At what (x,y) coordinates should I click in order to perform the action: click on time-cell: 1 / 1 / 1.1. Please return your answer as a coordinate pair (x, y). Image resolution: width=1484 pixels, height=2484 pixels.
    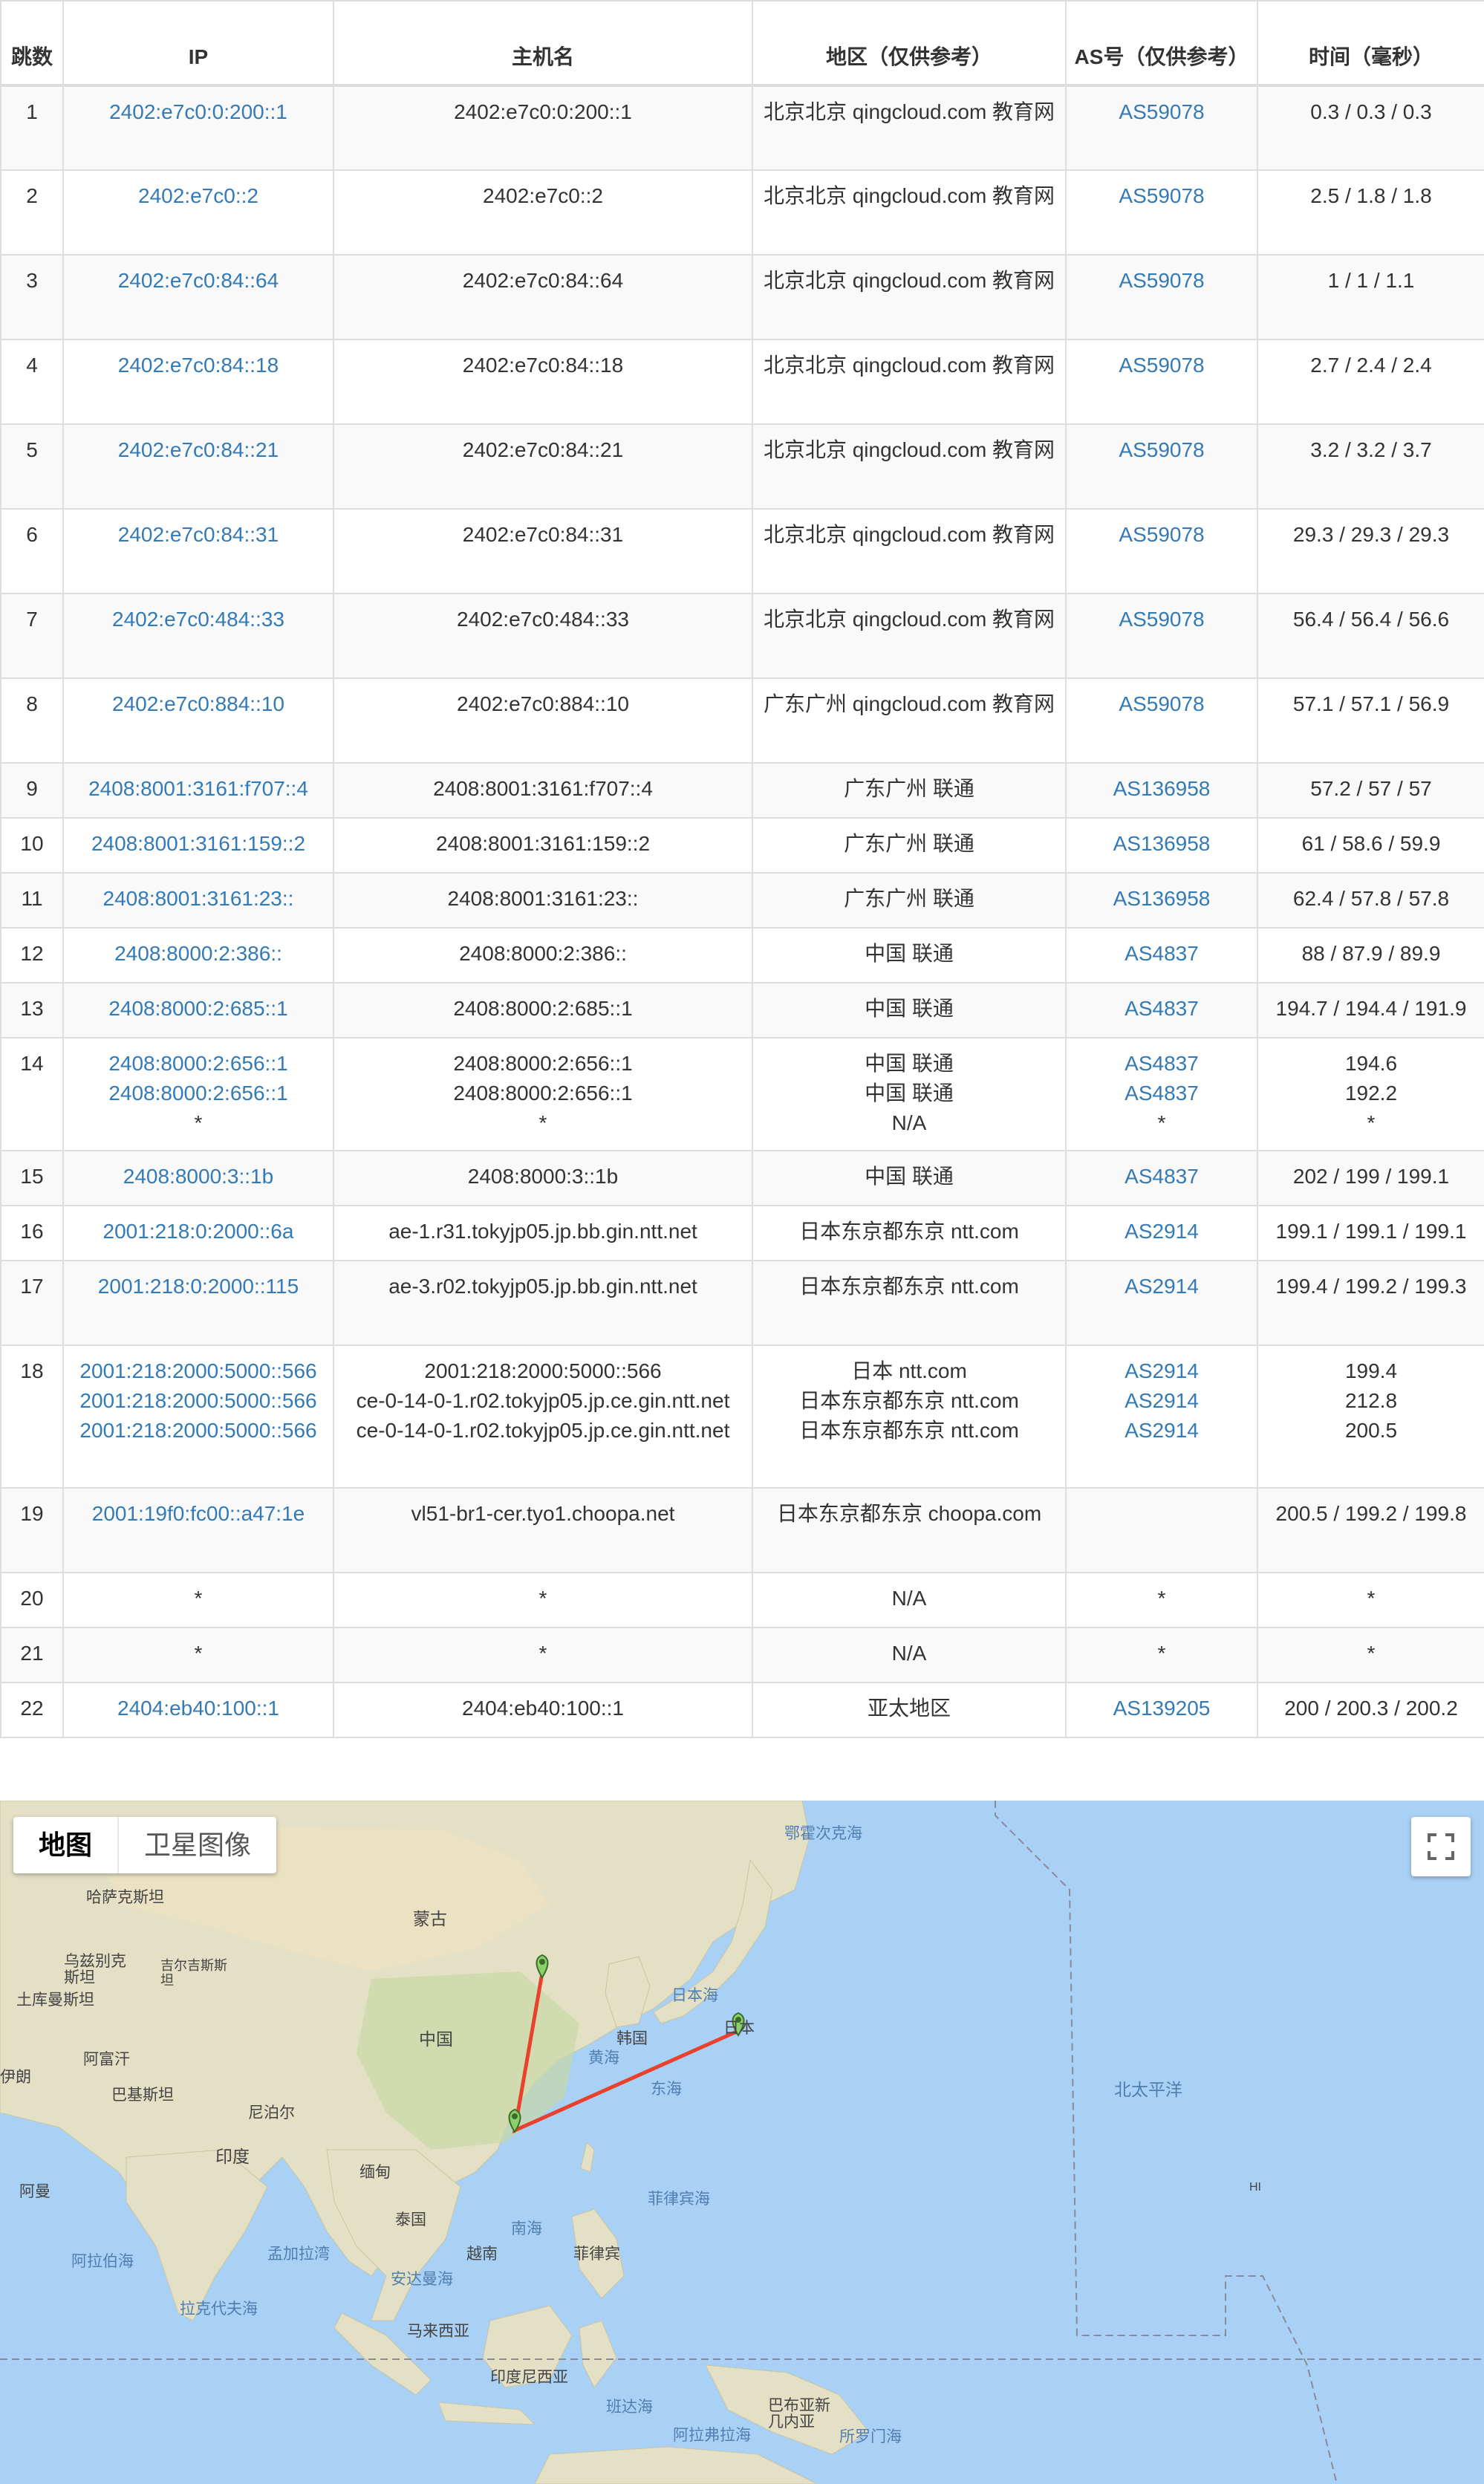
    Looking at the image, I should click on (1371, 297).